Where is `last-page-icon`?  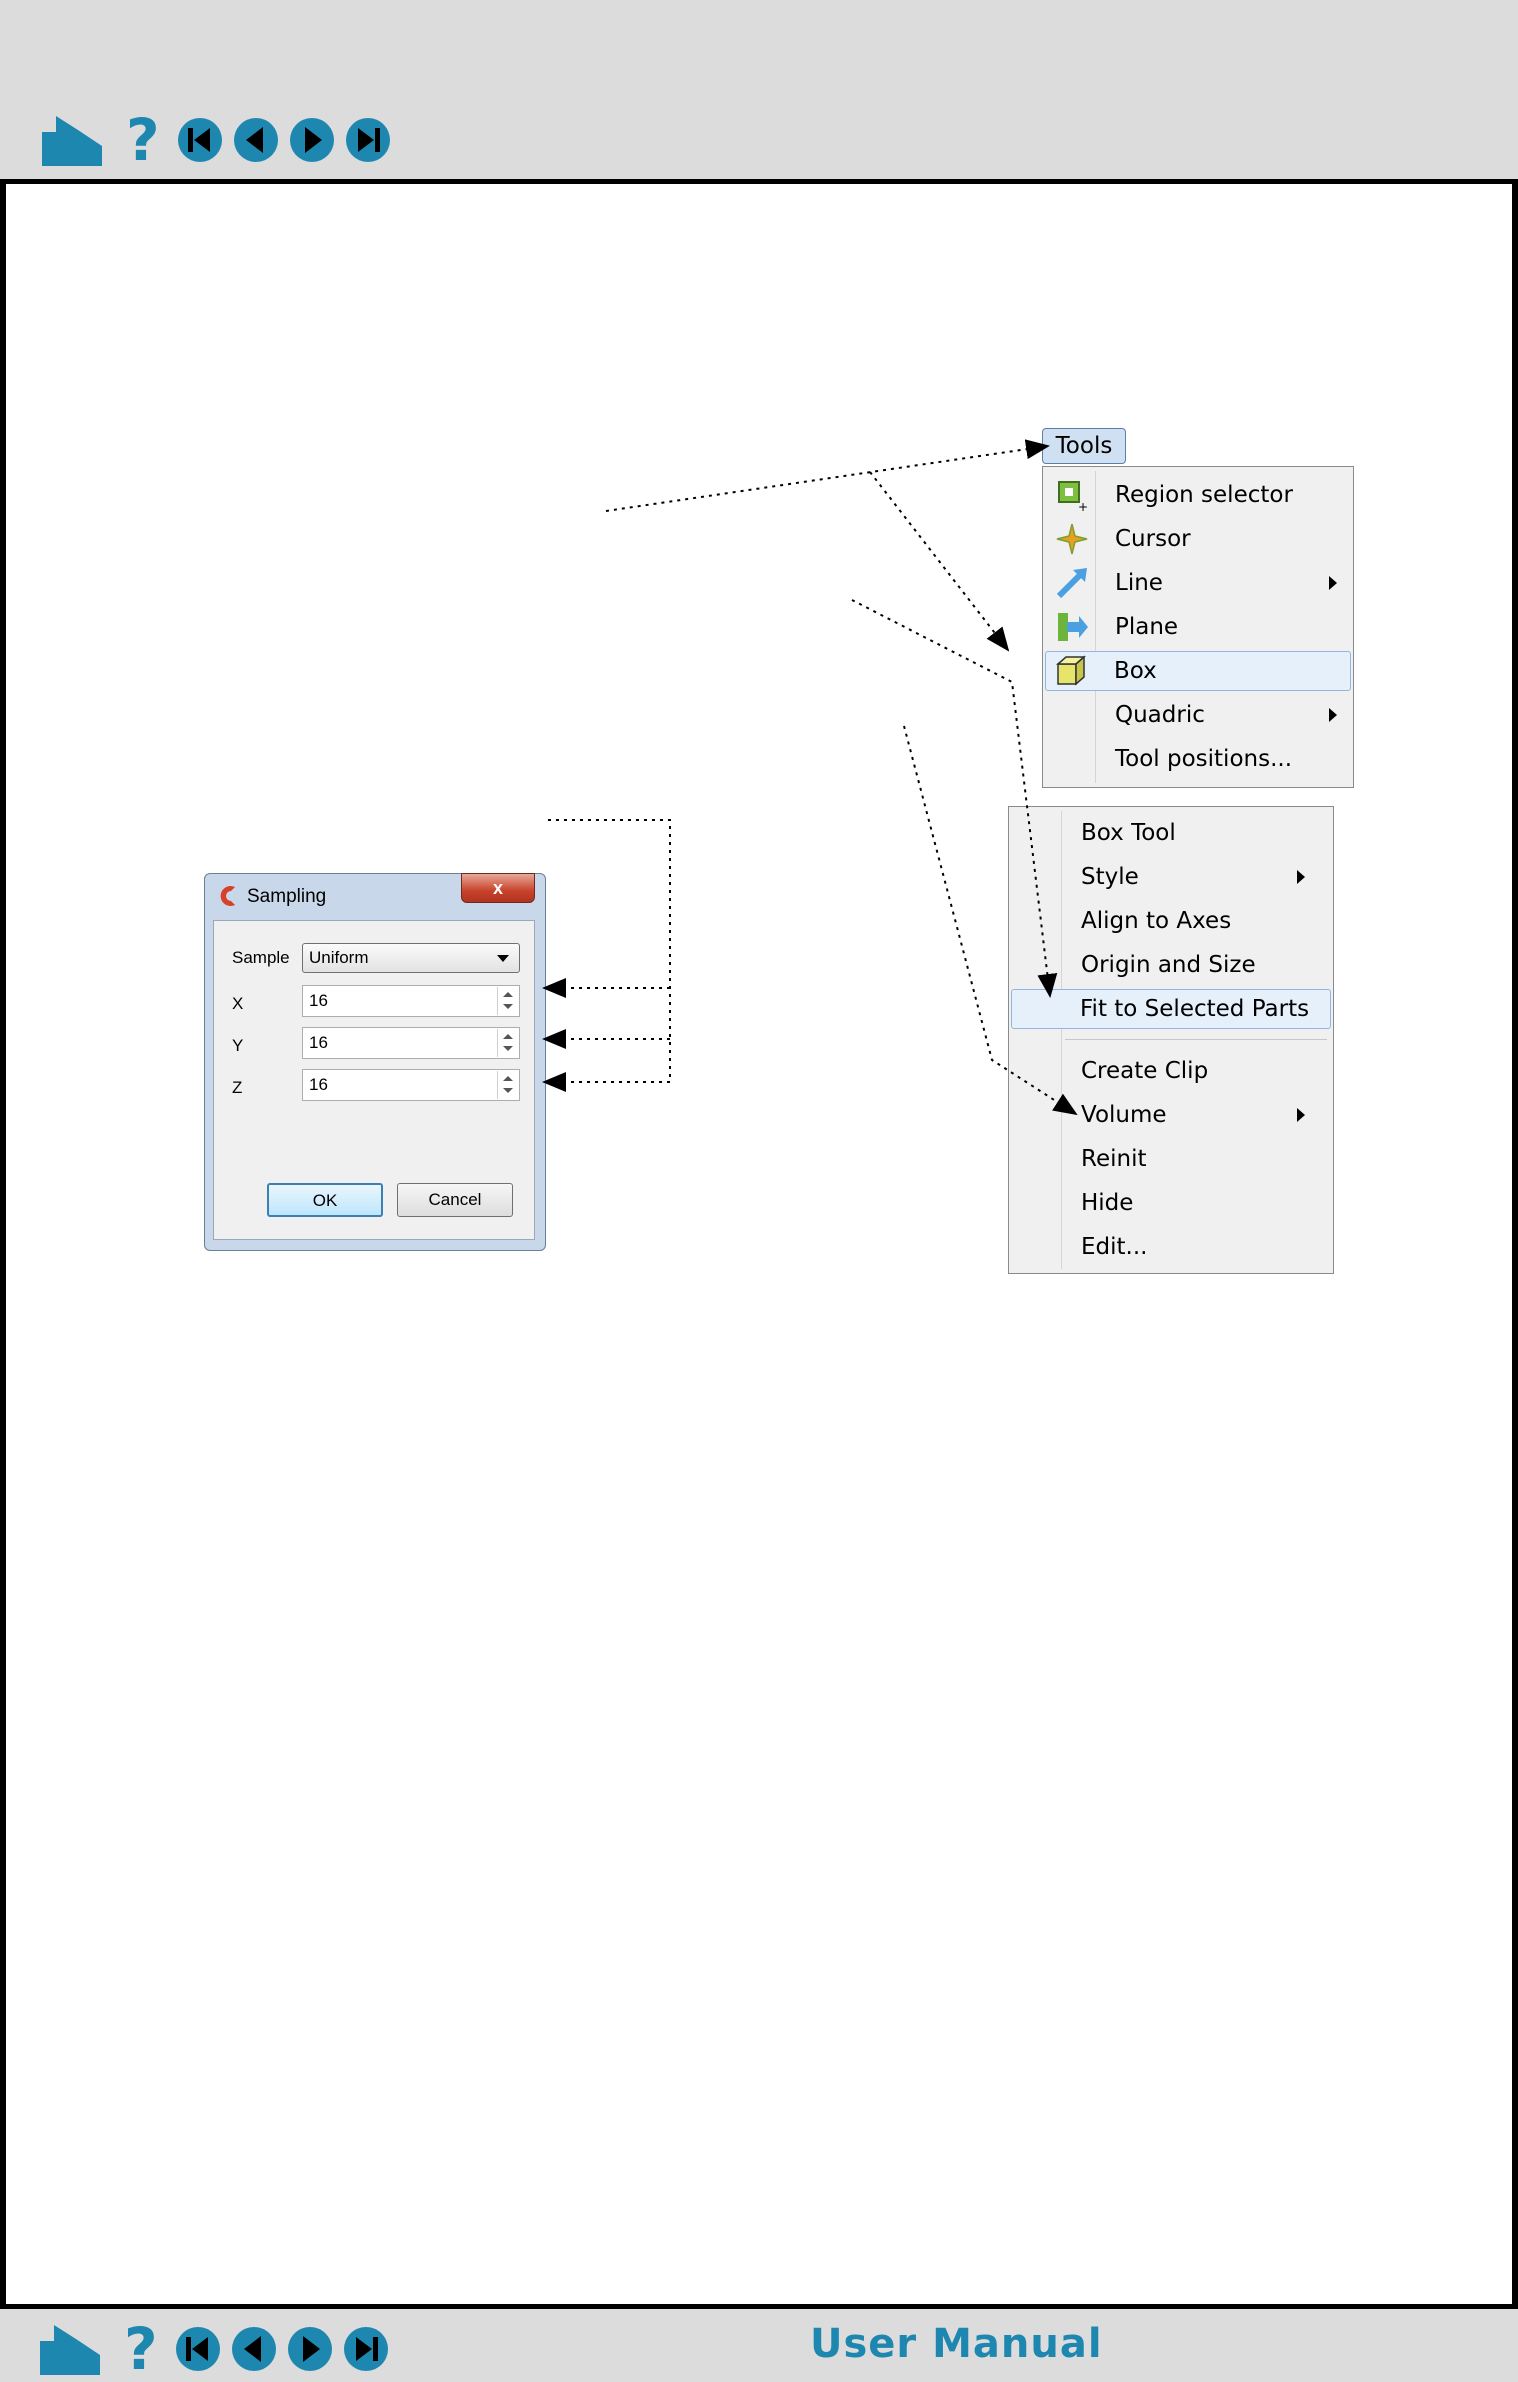 last-page-icon is located at coordinates (366, 2349).